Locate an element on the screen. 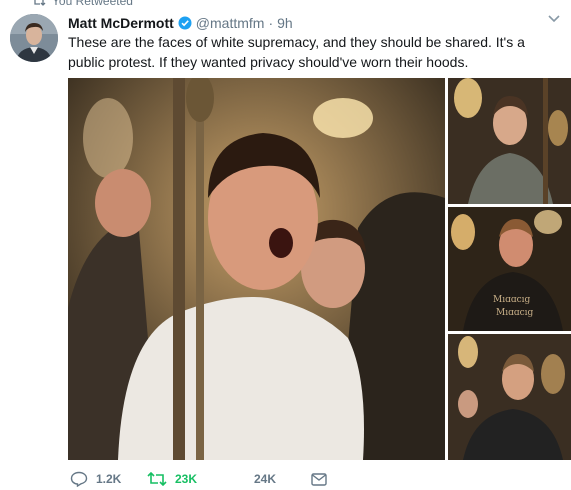 Image resolution: width=571 pixels, height=490 pixels. chevron-down-icon is located at coordinates (554, 19).